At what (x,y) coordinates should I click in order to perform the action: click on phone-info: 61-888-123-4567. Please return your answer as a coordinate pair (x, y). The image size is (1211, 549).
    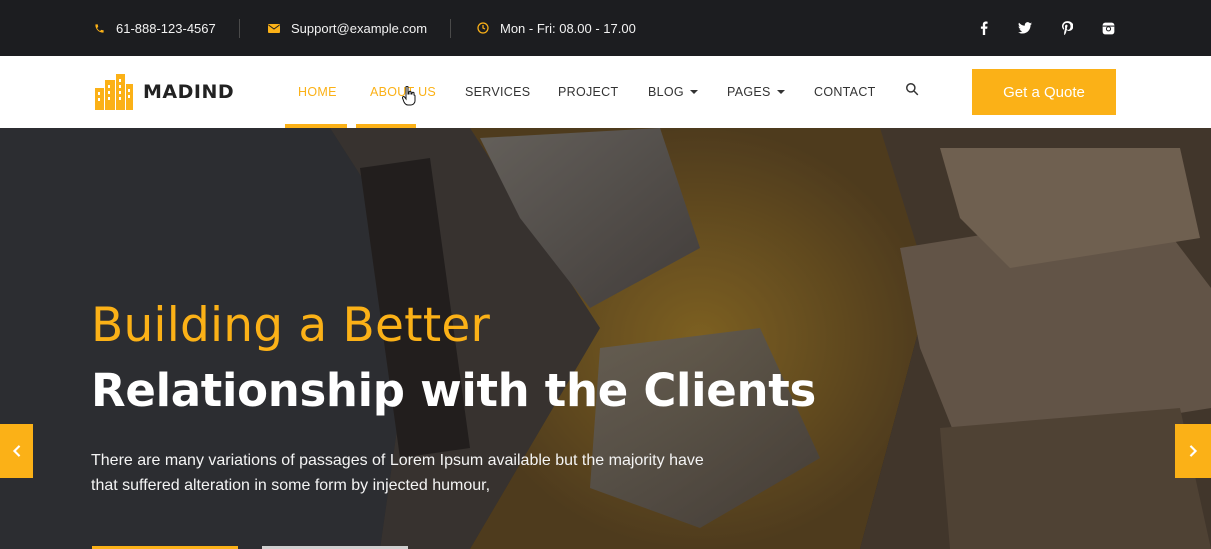
    Looking at the image, I should click on (155, 28).